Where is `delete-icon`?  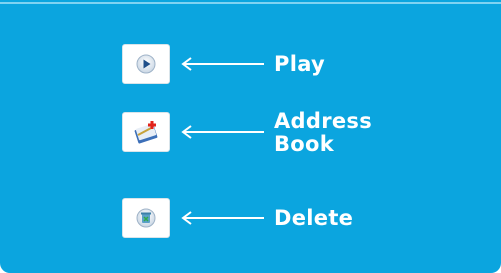
delete-icon is located at coordinates (146, 218).